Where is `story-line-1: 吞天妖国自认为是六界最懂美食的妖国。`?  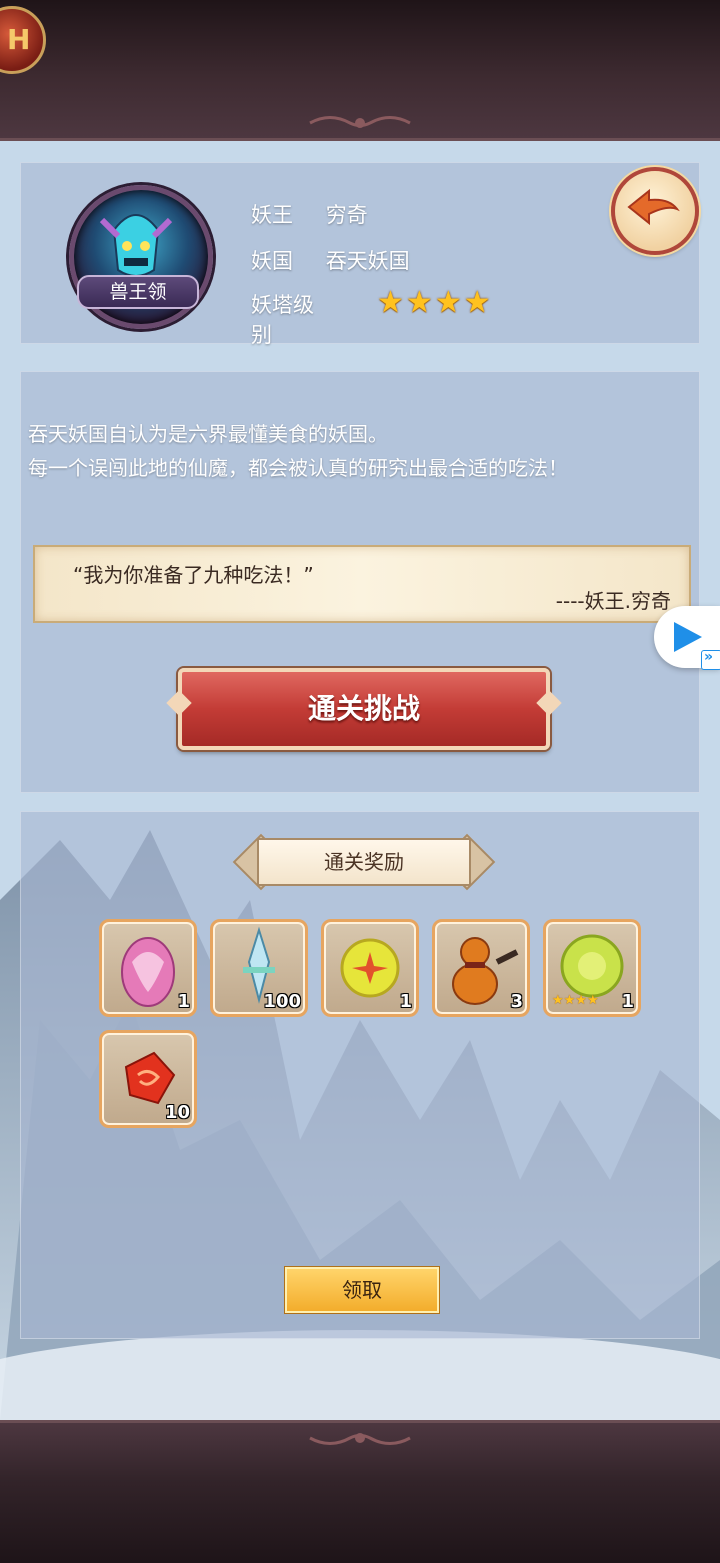 story-line-1: 吞天妖国自认为是六界最懂美食的妖国。 is located at coordinates (208, 434).